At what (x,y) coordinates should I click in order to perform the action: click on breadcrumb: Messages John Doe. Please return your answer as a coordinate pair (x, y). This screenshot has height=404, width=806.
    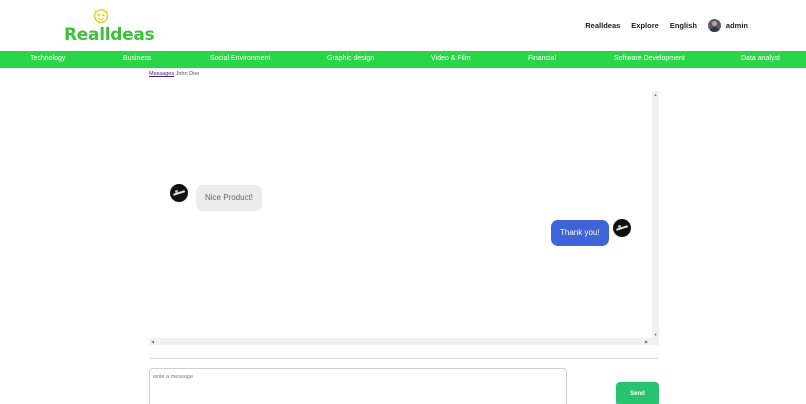
    Looking at the image, I should click on (174, 74).